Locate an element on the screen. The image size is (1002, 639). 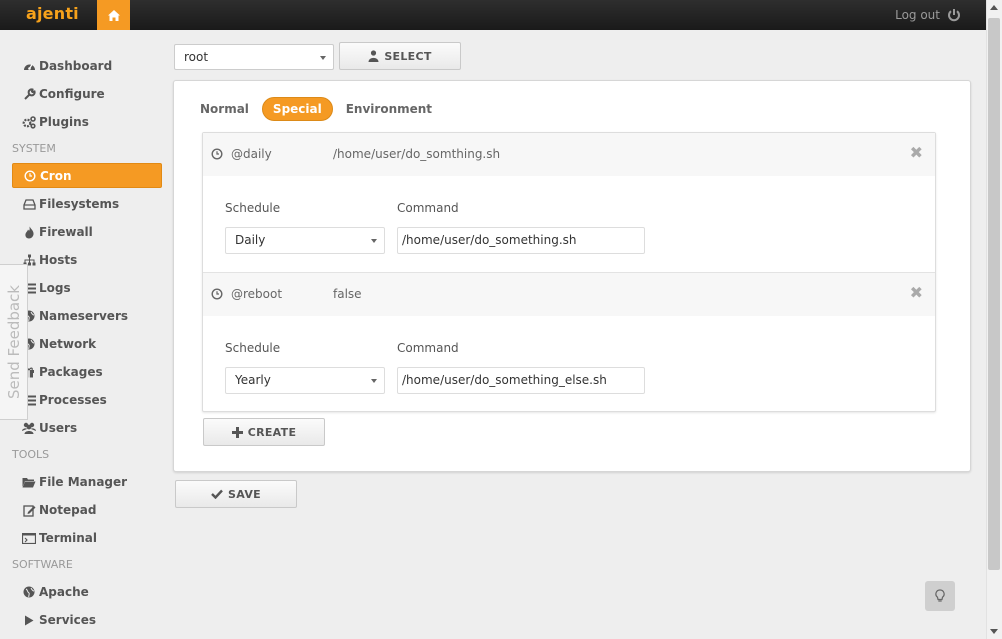
command-label: Command is located at coordinates (428, 208).